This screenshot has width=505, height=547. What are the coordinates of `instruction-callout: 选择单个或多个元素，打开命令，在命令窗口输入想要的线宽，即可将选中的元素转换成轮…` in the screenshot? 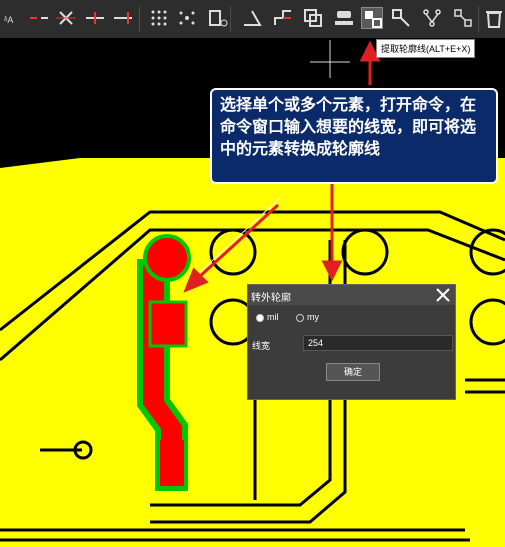 It's located at (354, 136).